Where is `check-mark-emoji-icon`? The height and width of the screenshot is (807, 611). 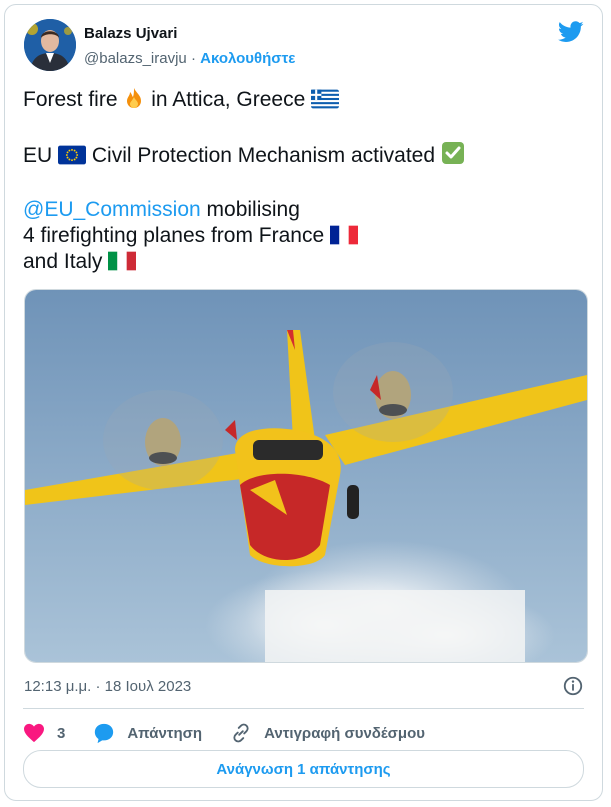
check-mark-emoji-icon is located at coordinates (452, 153).